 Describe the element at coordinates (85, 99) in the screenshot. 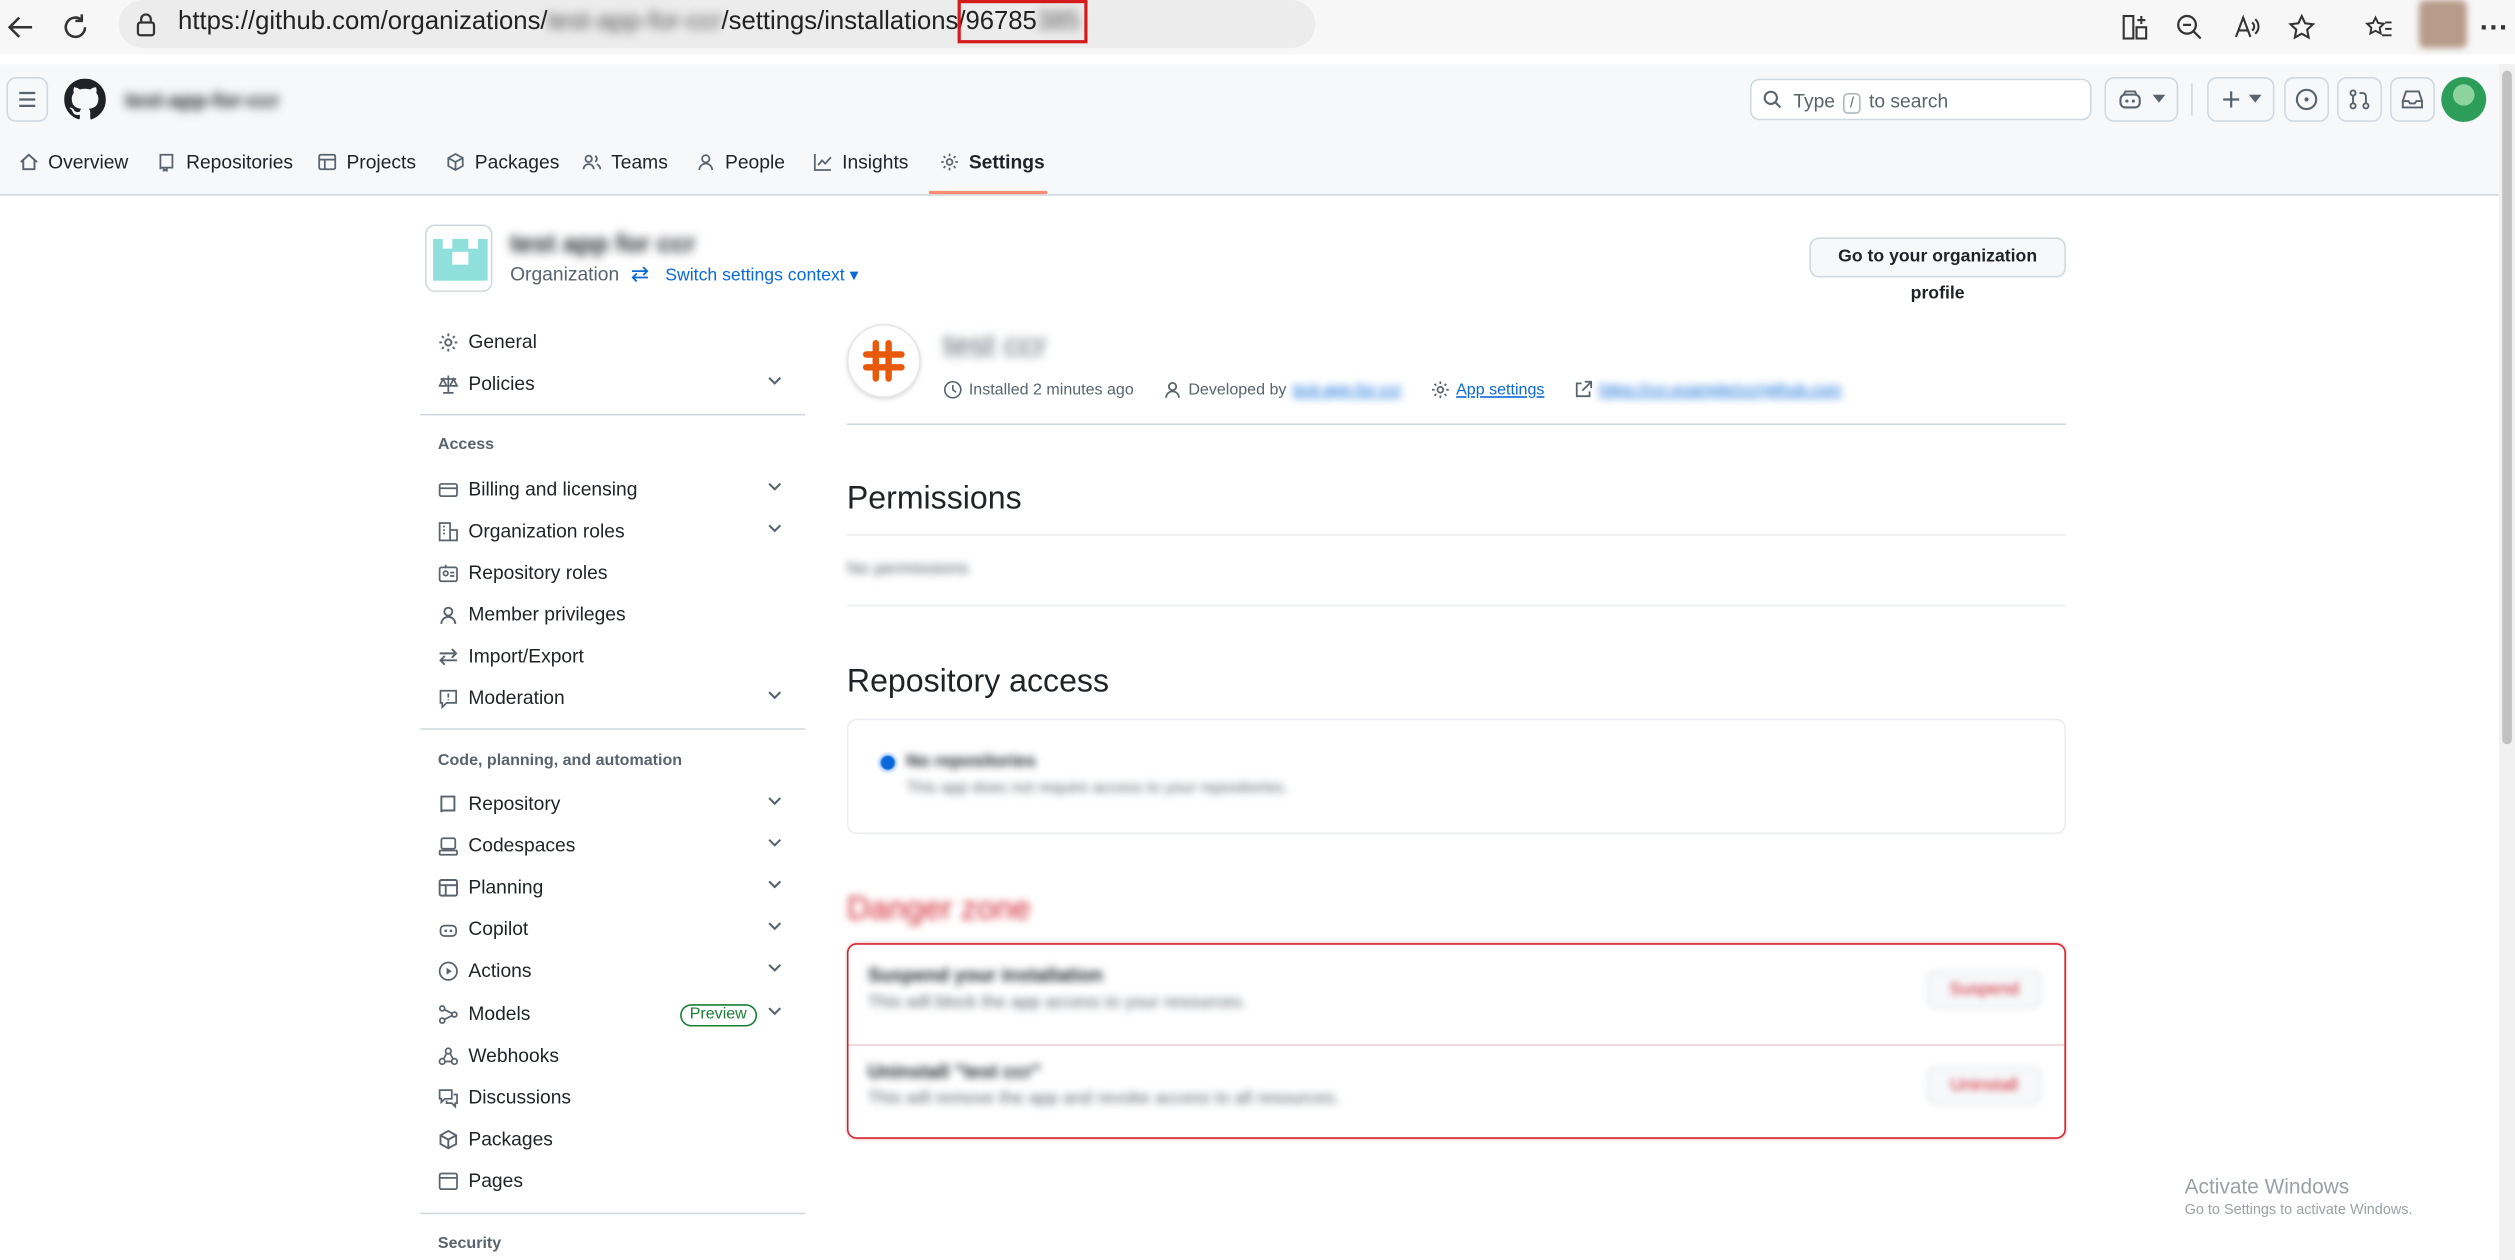

I see `github-logo-icon` at that location.